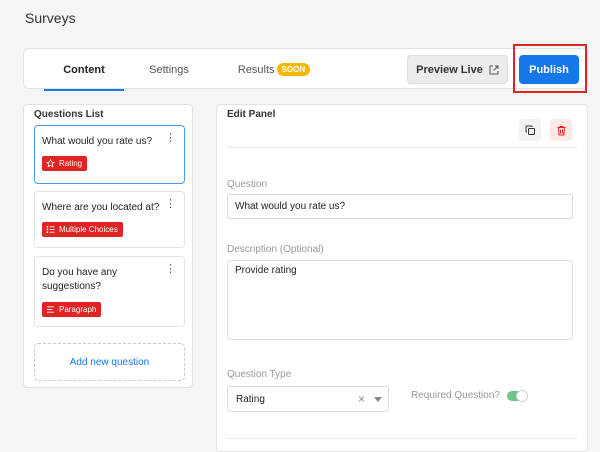 This screenshot has height=452, width=600. I want to click on tab-content: Content, so click(84, 70).